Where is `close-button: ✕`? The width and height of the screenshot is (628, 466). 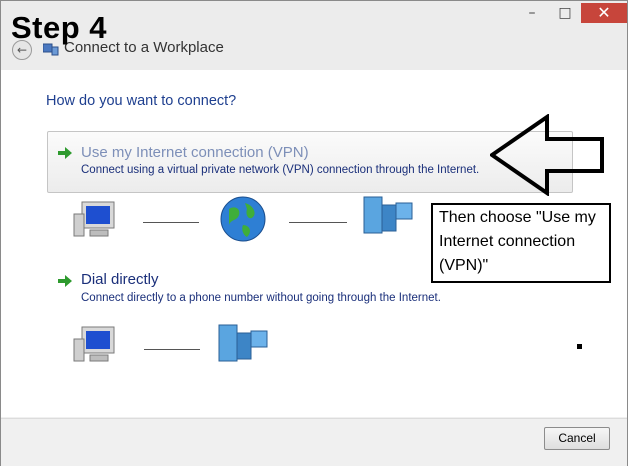
close-button: ✕ is located at coordinates (604, 13).